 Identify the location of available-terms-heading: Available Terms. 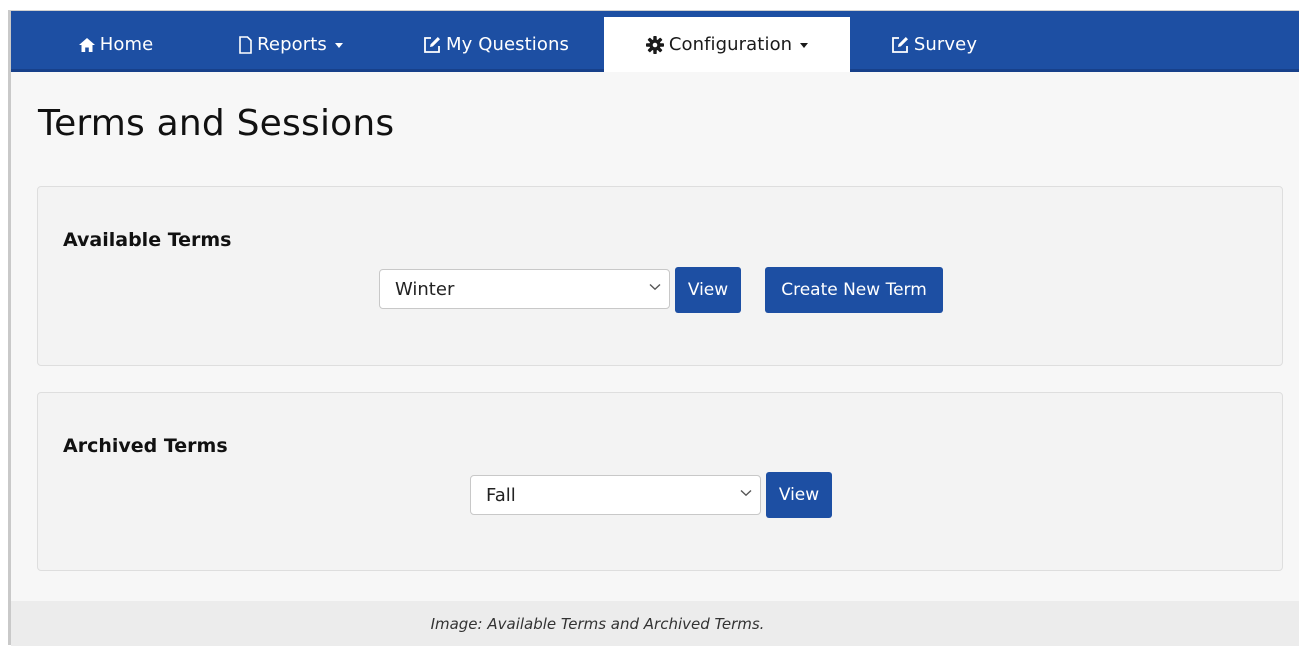
(147, 240).